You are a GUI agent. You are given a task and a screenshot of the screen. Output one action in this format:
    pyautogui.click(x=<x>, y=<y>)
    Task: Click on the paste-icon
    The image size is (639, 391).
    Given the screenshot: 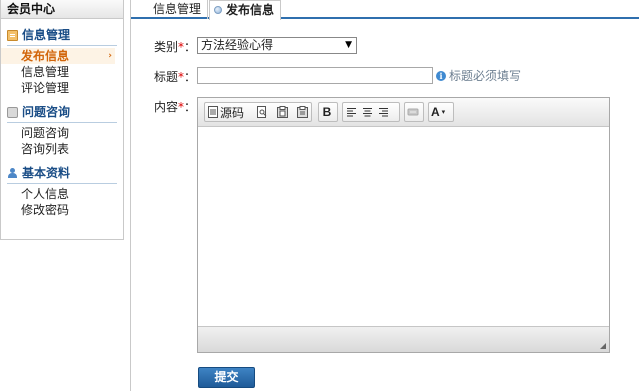 What is the action you would take?
    pyautogui.click(x=282, y=112)
    